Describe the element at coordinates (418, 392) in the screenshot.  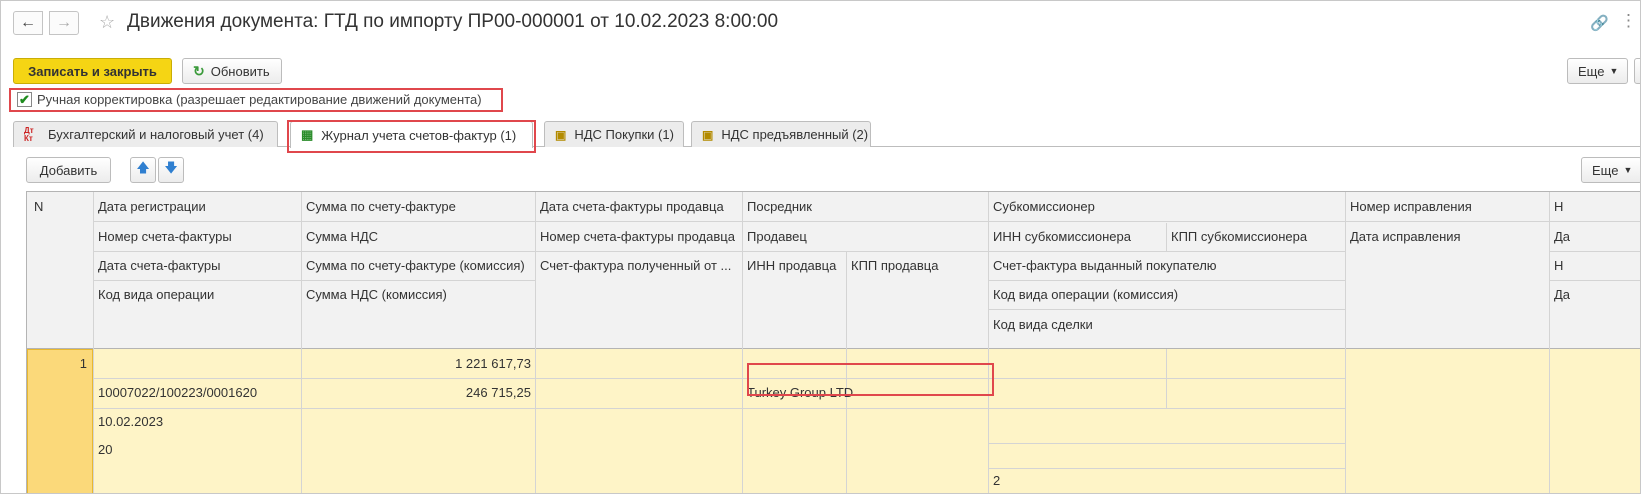
I see `cell-sum-vat: 246 715,25` at that location.